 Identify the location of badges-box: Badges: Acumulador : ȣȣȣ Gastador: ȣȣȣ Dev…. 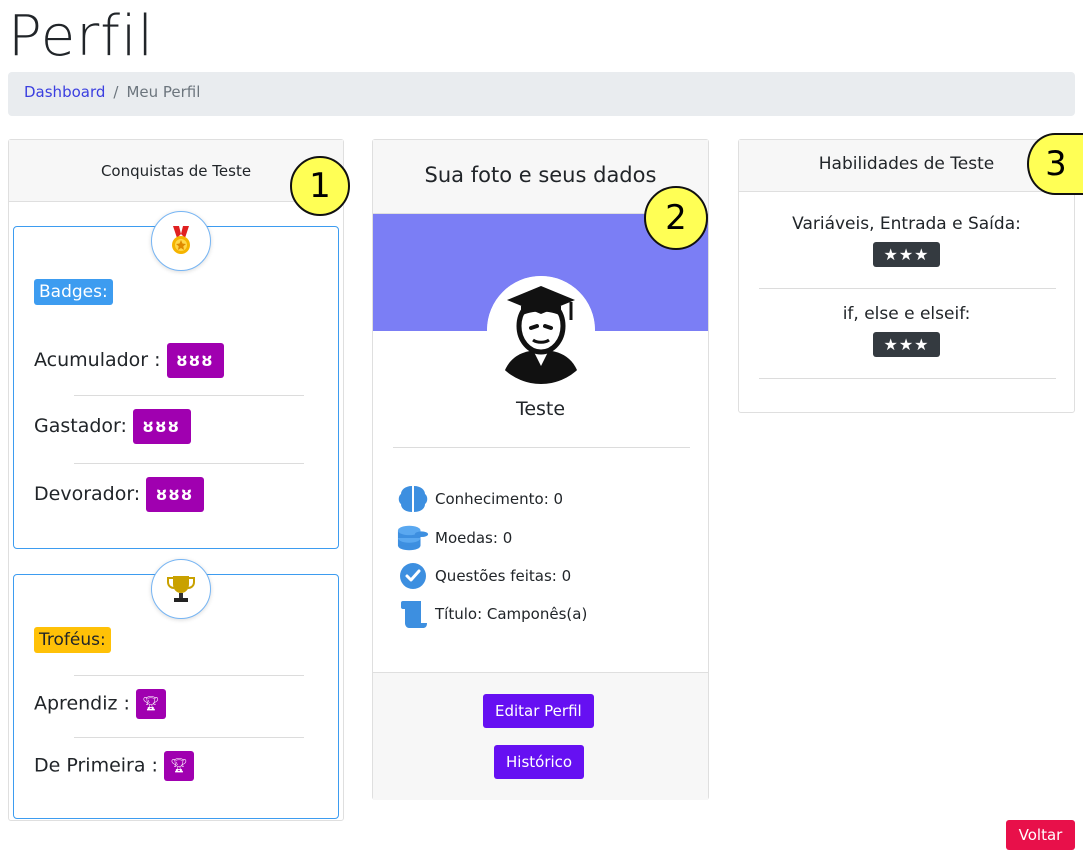
(176, 380).